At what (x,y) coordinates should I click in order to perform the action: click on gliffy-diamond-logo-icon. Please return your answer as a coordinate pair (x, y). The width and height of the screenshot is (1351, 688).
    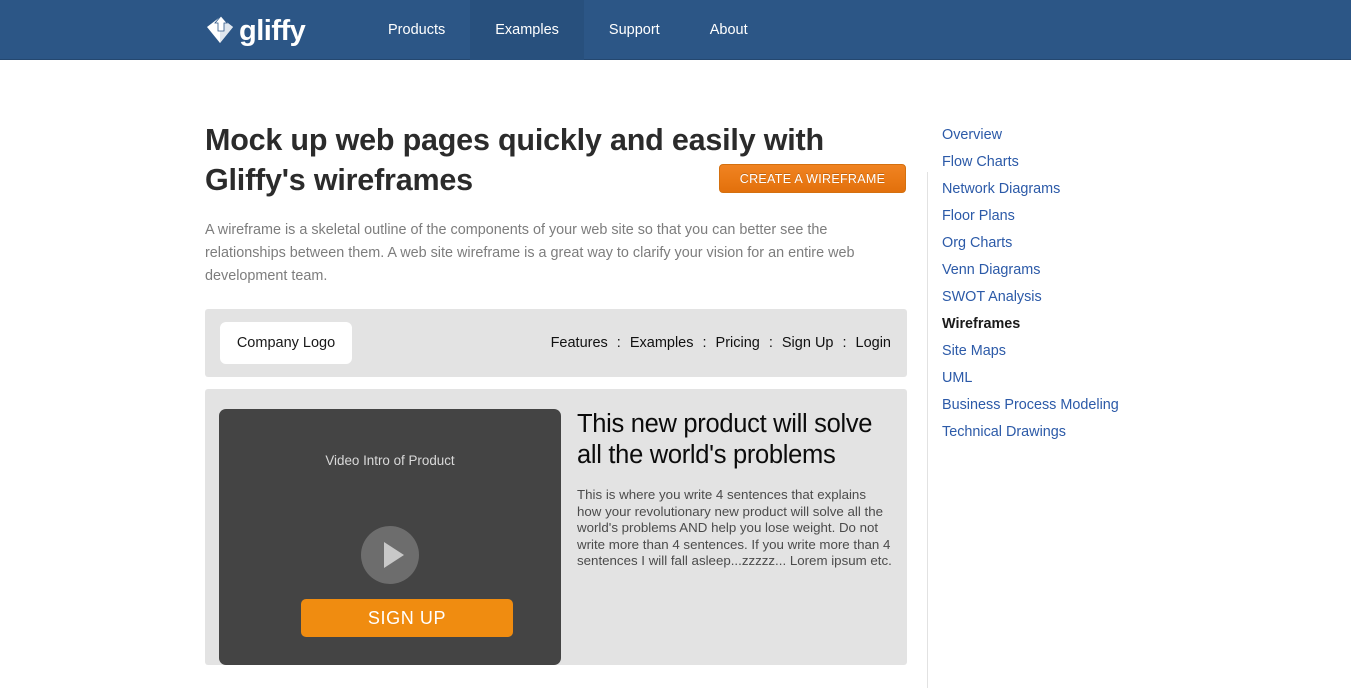
    Looking at the image, I should click on (220, 29).